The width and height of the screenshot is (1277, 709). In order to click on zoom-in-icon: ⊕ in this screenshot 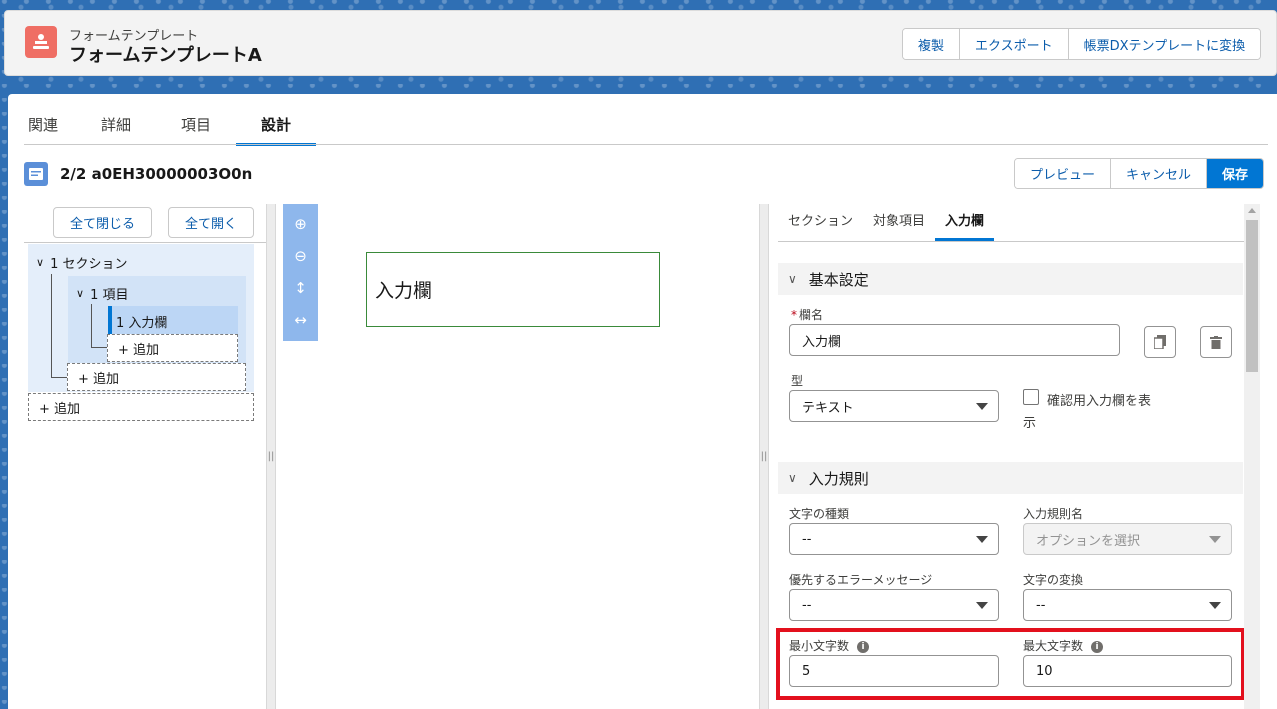, I will do `click(300, 224)`.